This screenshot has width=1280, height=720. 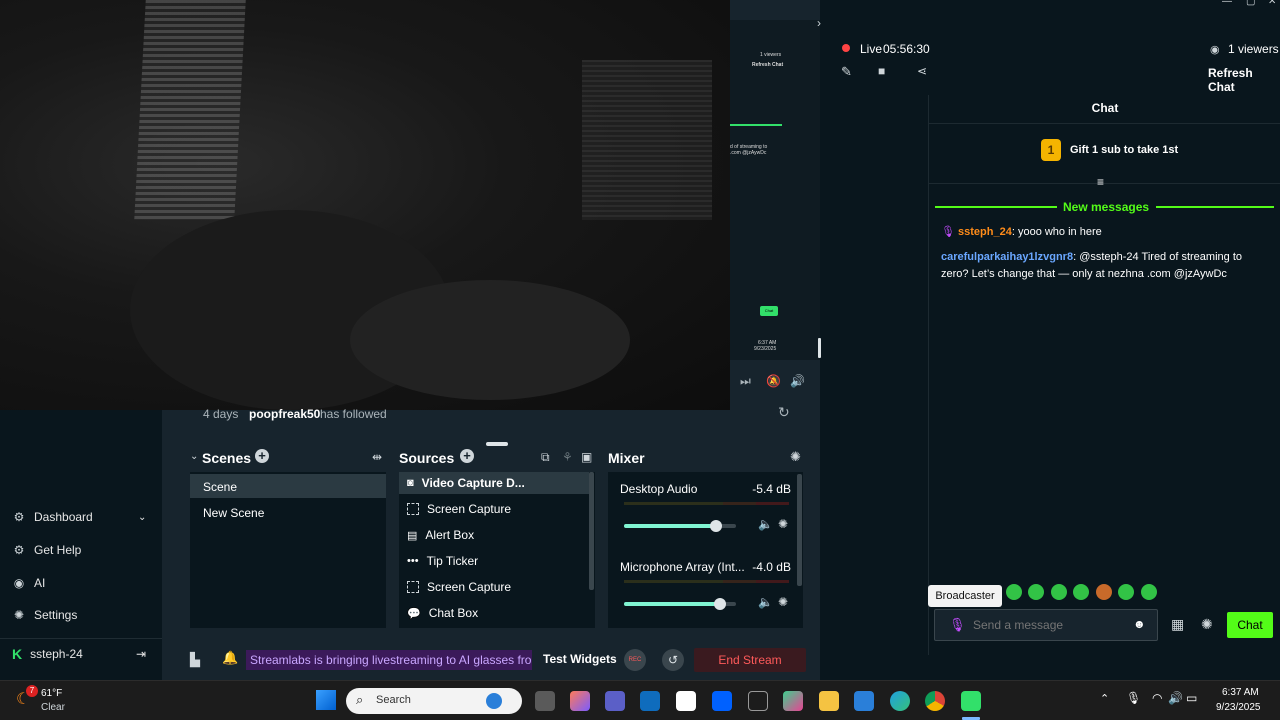 I want to click on source-item: ▤ Alert Box, so click(x=440, y=535).